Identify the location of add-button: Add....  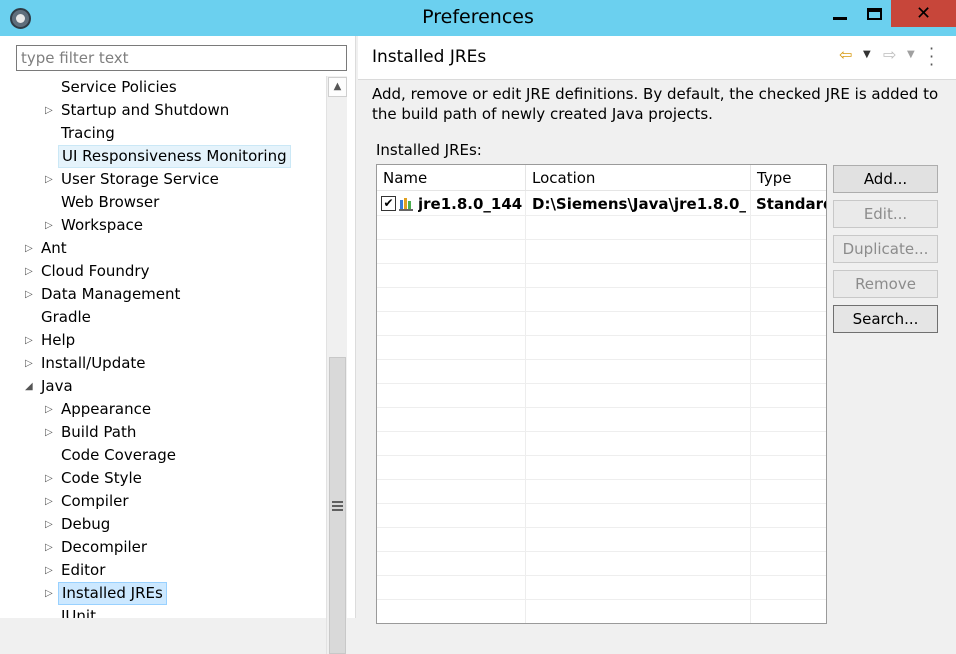
(885, 179).